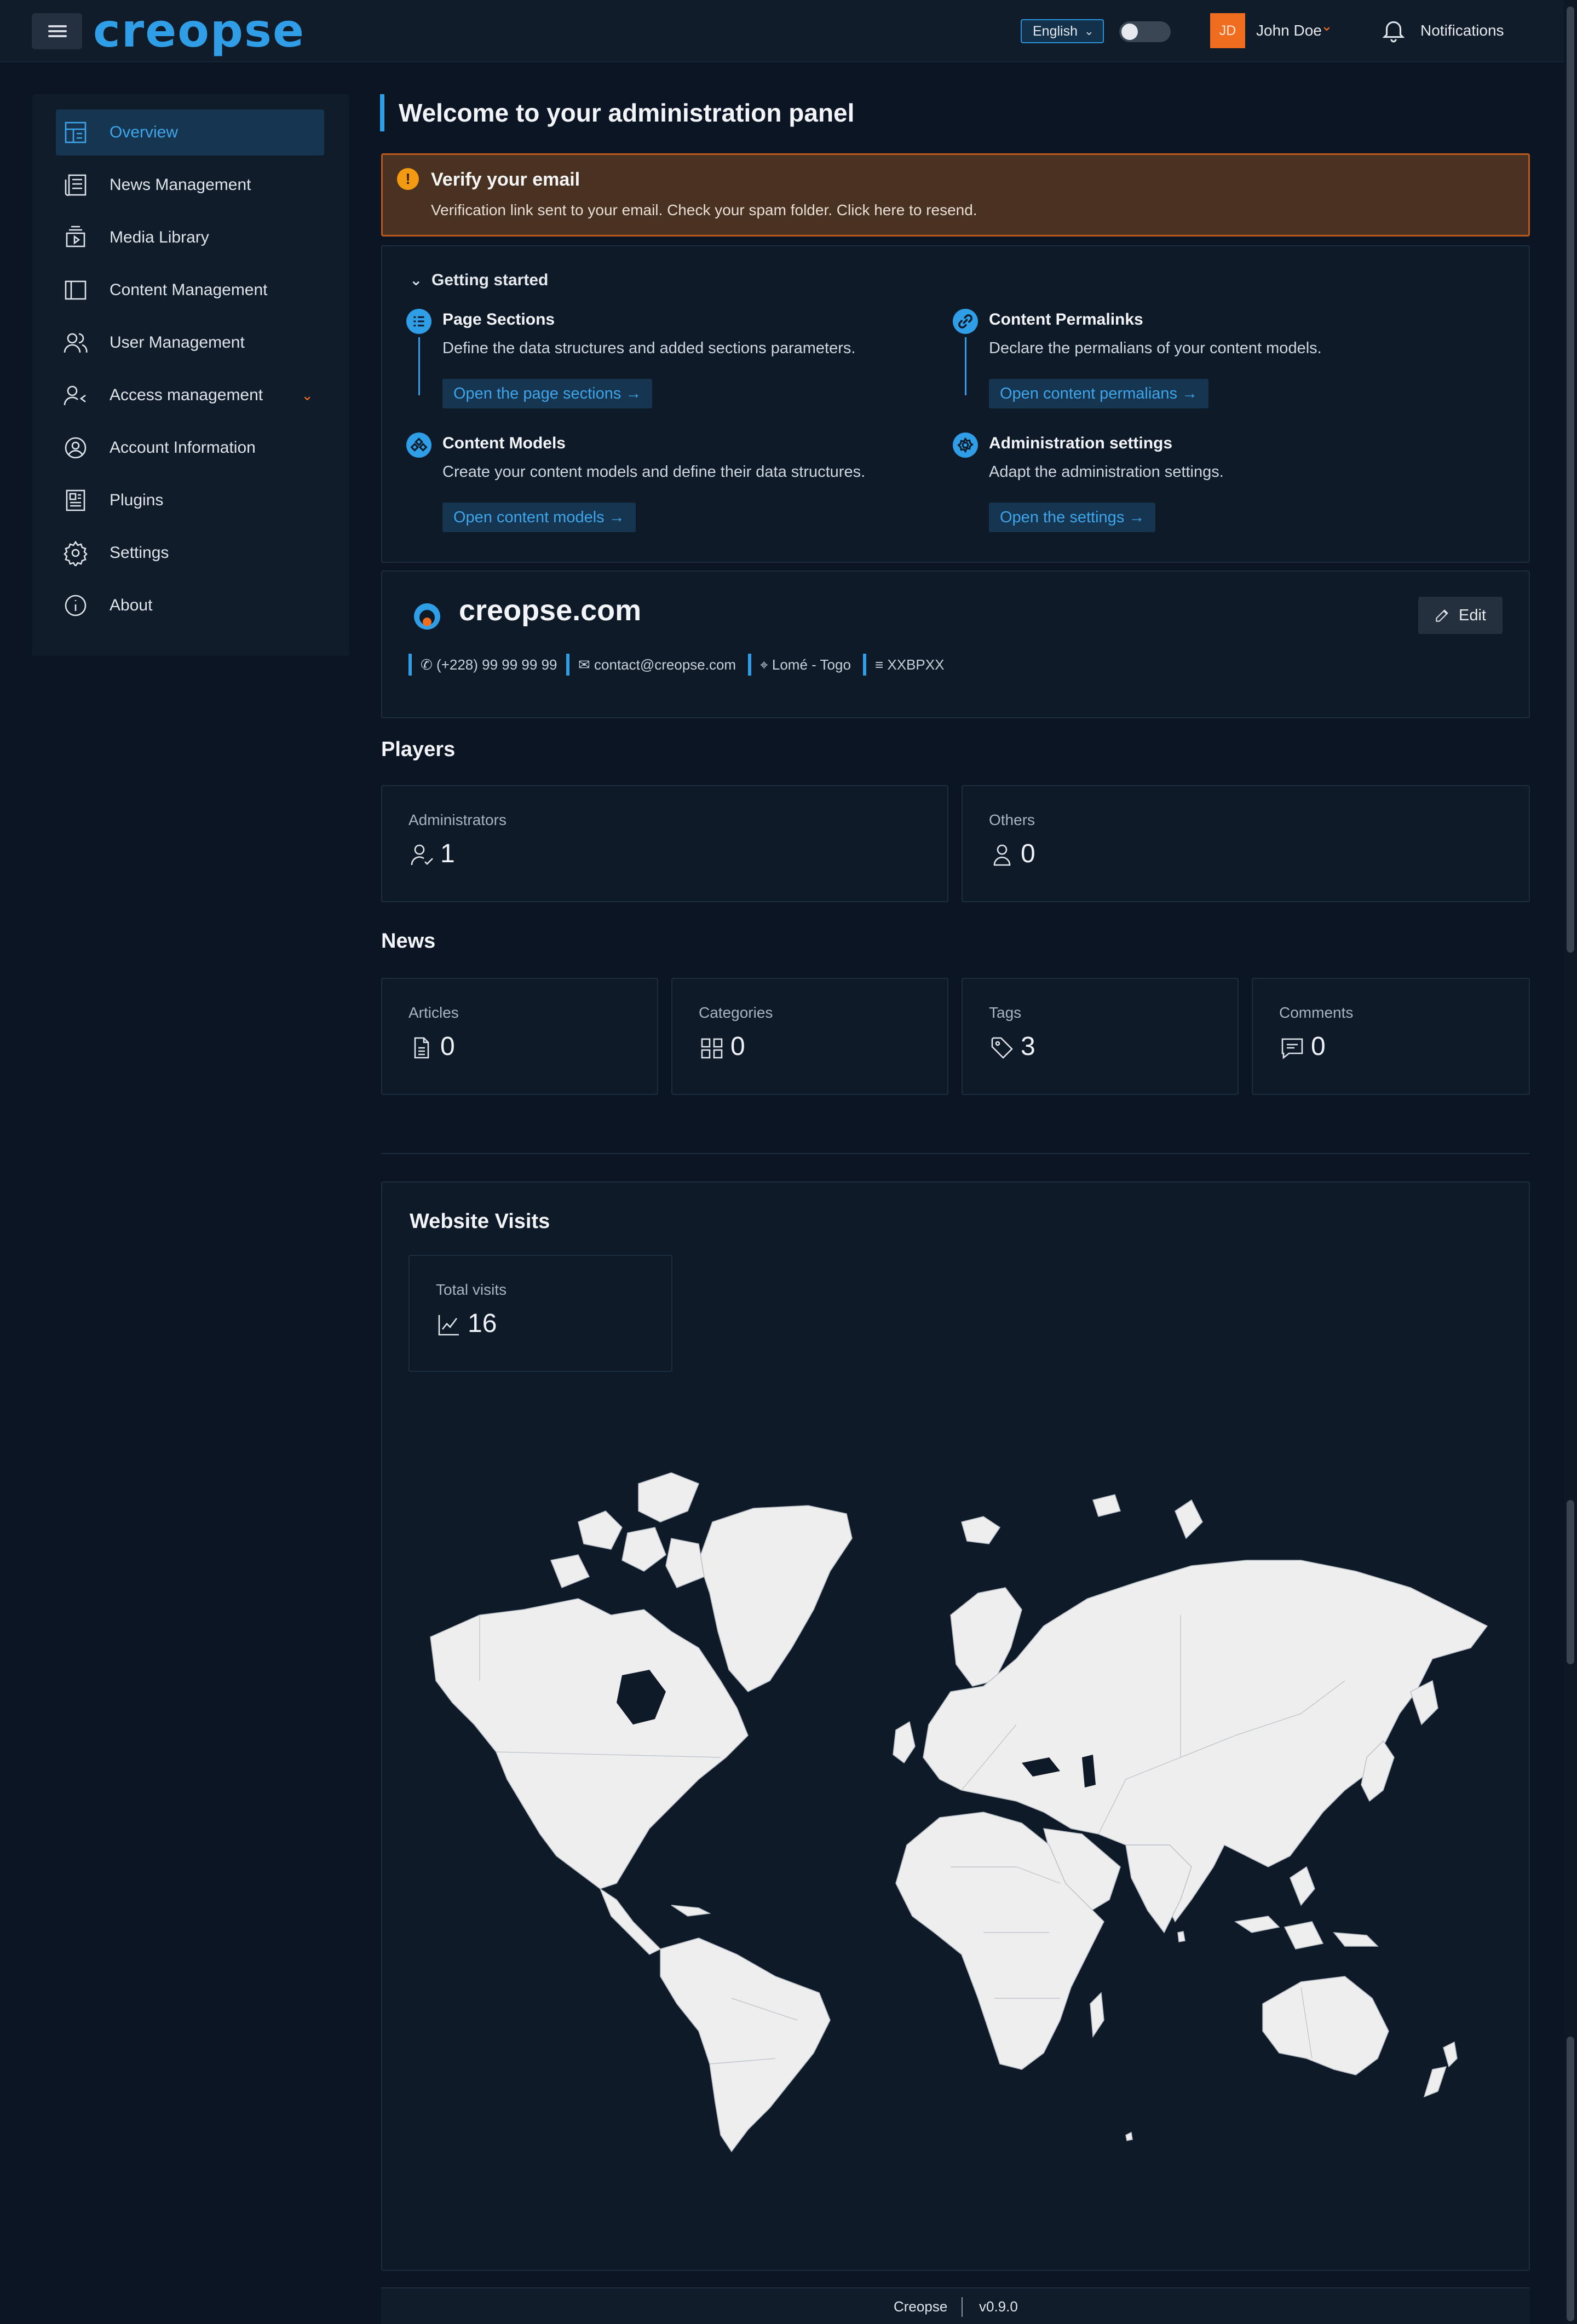 The width and height of the screenshot is (1577, 2324). Describe the element at coordinates (482, 1323) in the screenshot. I see `stat-value: 16` at that location.